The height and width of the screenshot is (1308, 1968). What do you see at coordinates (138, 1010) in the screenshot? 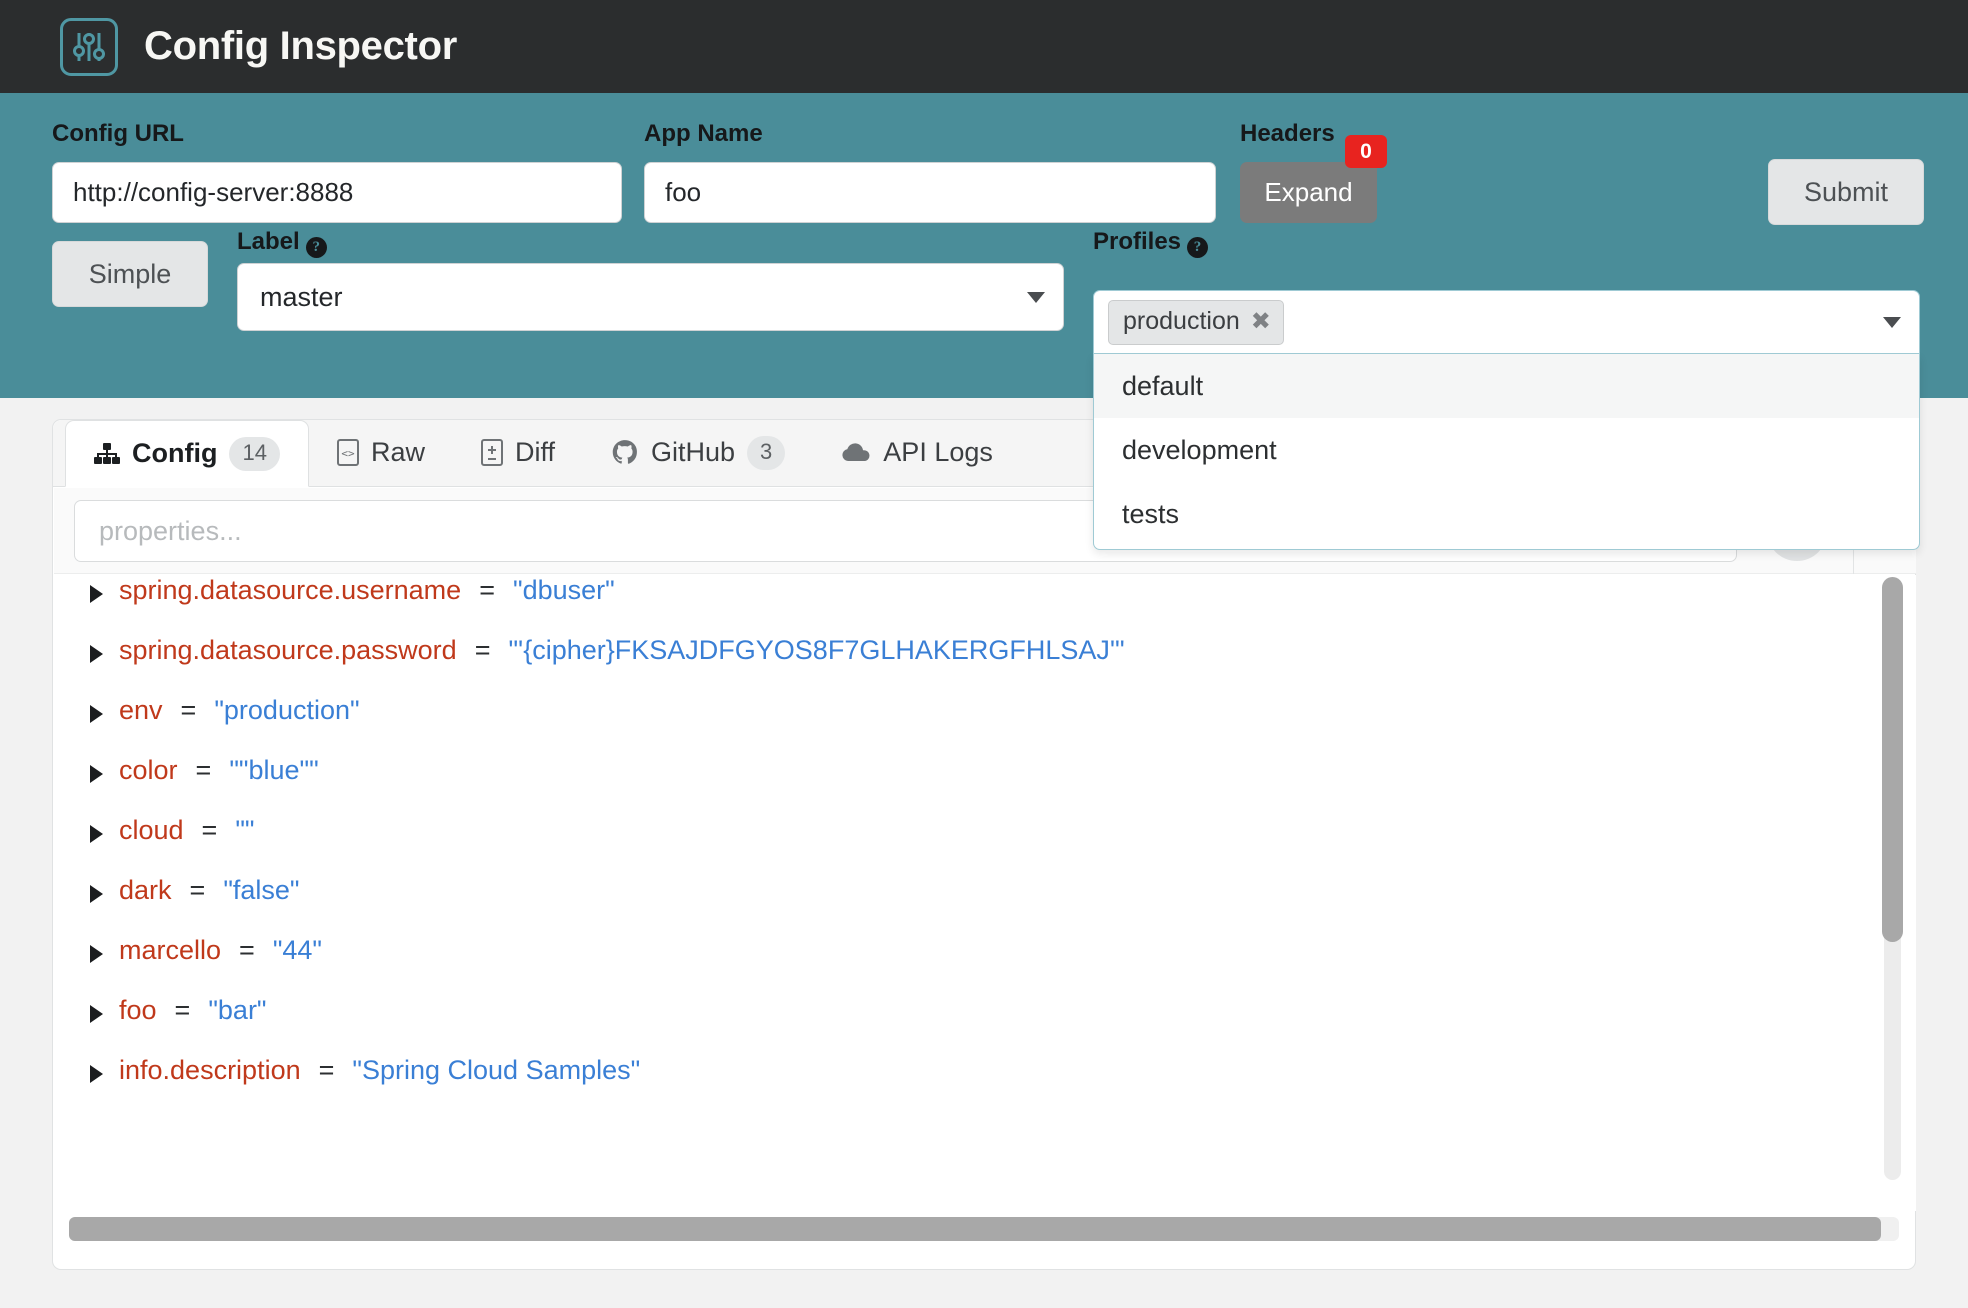
I see `property-key: foo` at bounding box center [138, 1010].